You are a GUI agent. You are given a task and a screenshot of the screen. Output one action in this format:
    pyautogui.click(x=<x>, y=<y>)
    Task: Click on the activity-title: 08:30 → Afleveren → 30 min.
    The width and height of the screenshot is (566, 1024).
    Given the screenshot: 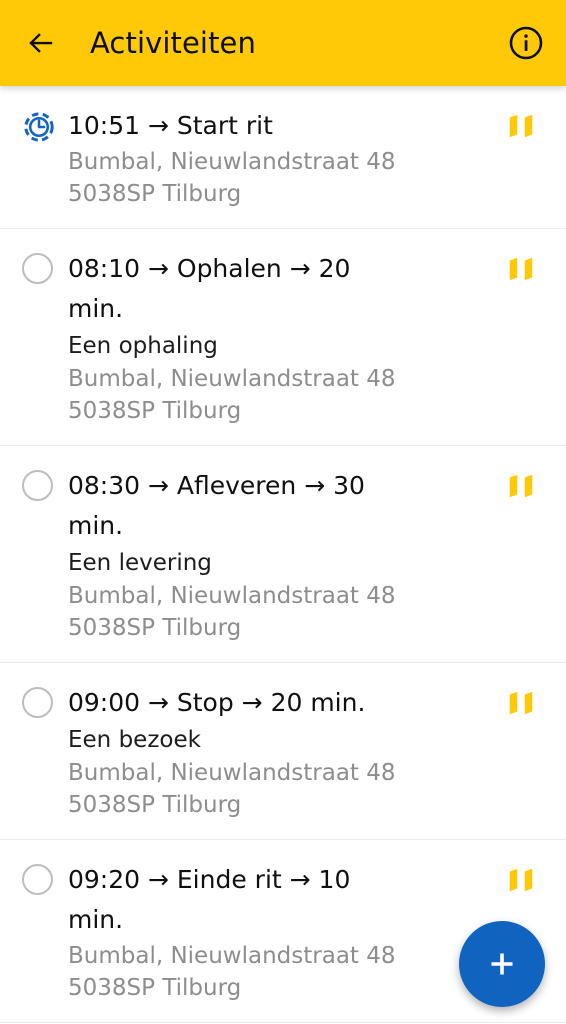 What is the action you would take?
    pyautogui.click(x=216, y=505)
    